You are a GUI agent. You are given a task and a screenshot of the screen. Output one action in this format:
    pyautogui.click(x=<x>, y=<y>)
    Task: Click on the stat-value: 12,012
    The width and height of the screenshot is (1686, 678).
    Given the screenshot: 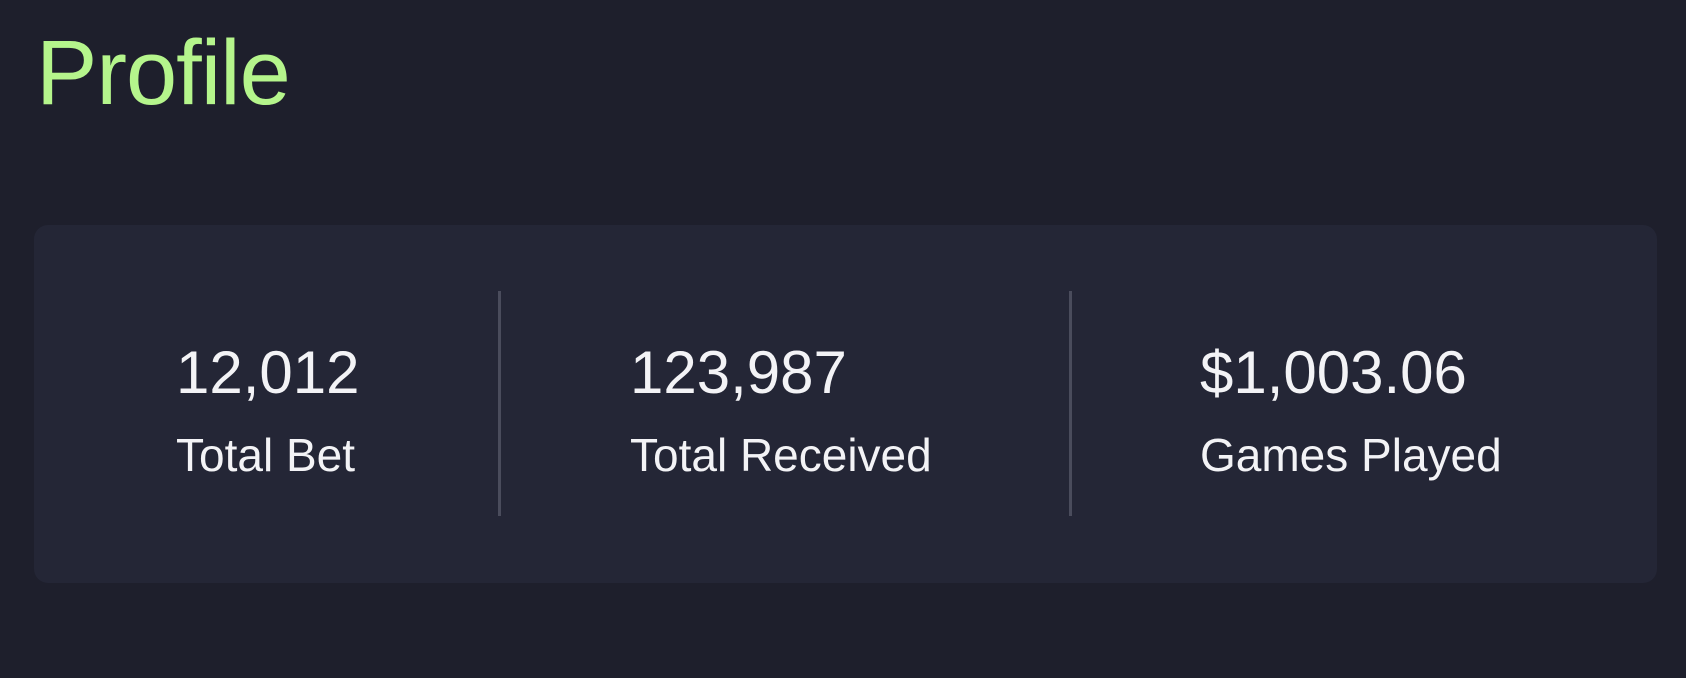 What is the action you would take?
    pyautogui.click(x=268, y=372)
    